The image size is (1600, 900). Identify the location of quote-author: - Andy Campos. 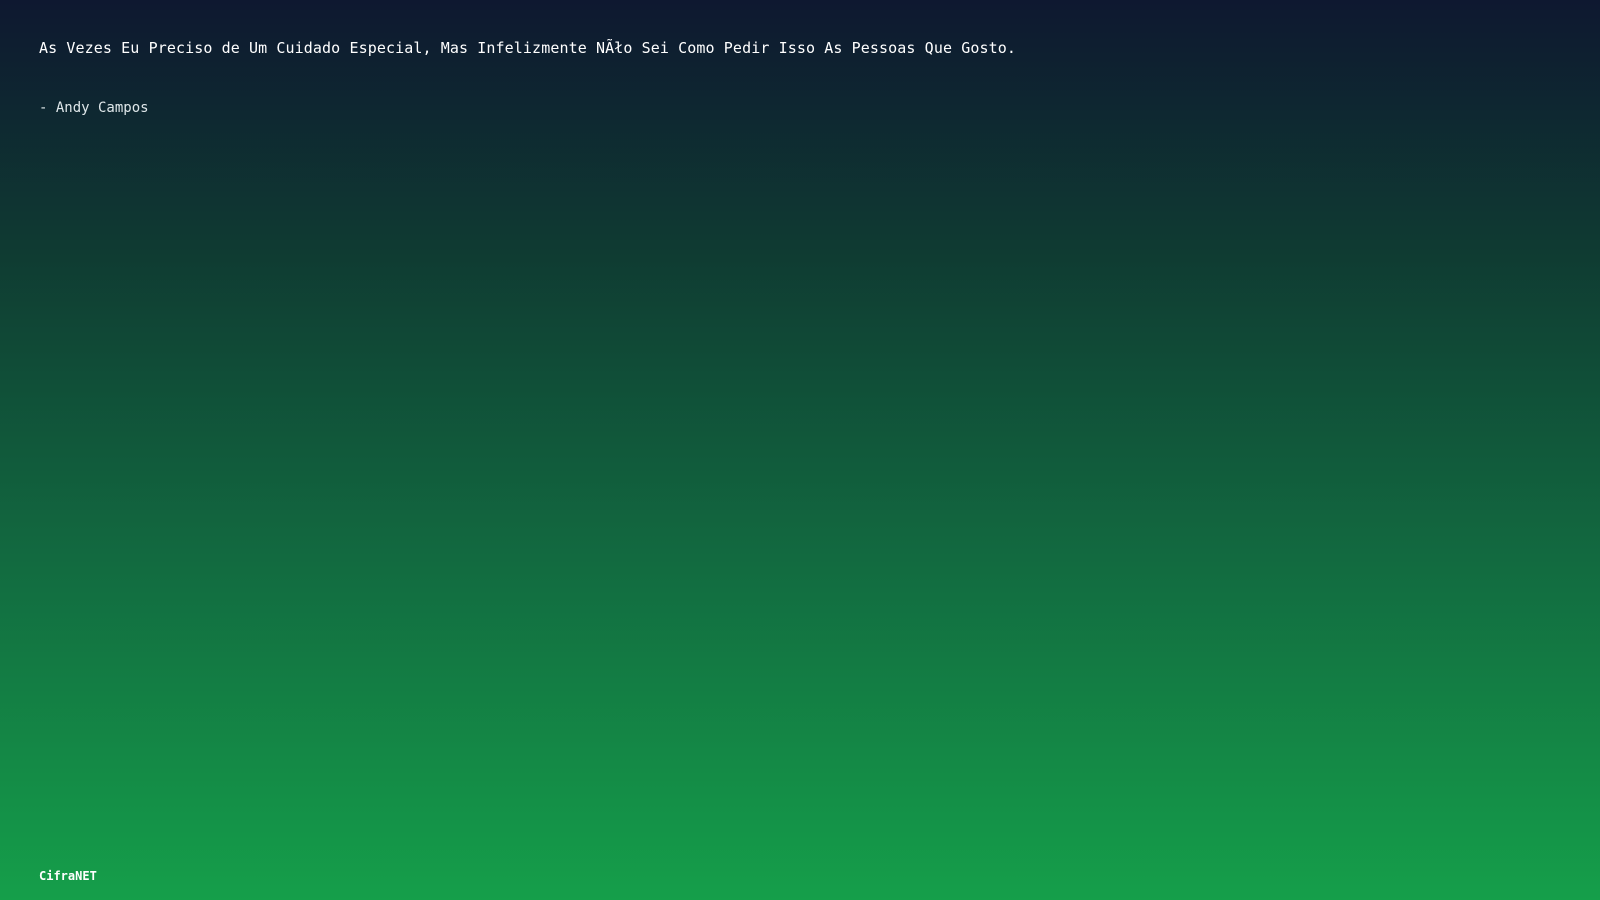
(94, 108).